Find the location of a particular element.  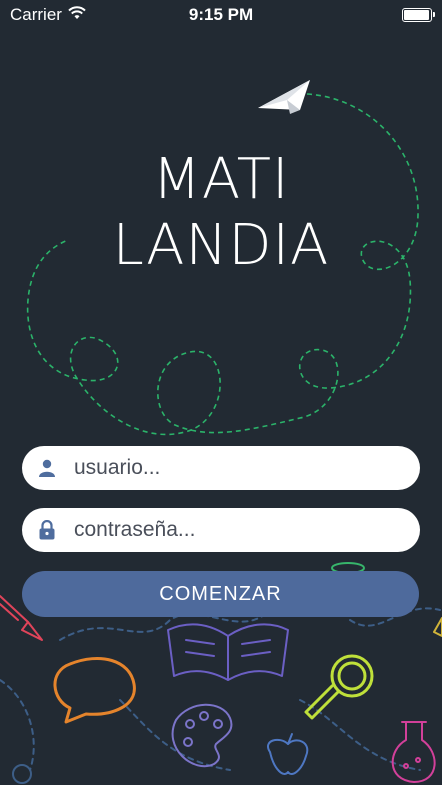

battery-icon is located at coordinates (418, 15).